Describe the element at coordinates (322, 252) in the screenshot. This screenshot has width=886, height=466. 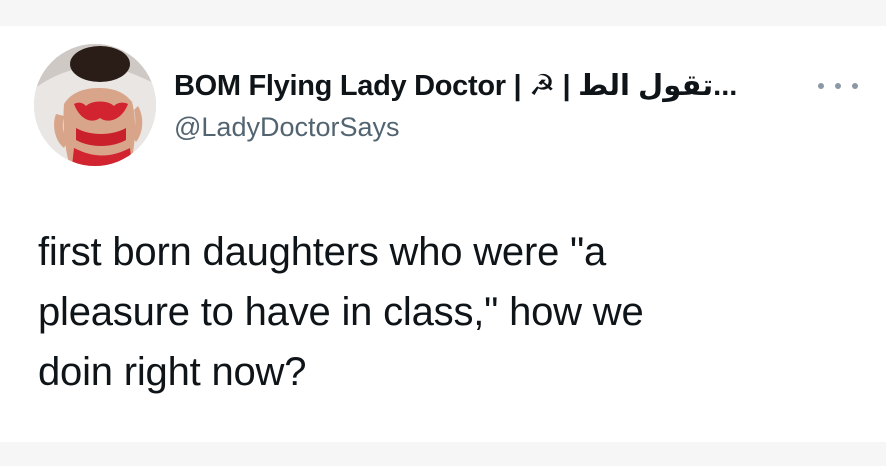
I see `tweet-text-line: first born daughters who were "a` at that location.